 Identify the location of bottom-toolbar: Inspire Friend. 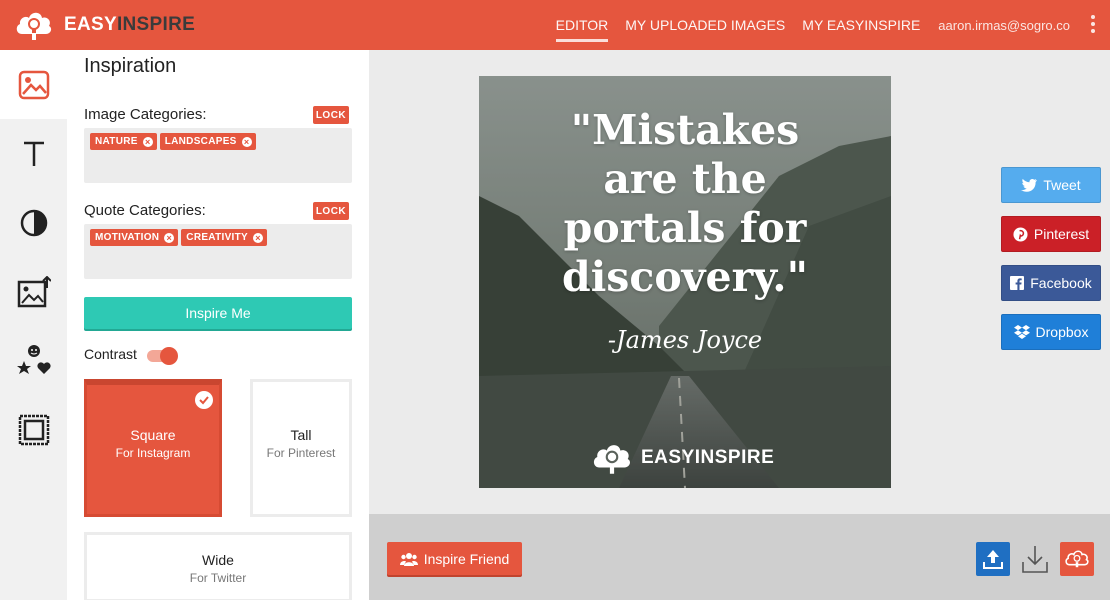
(739, 557).